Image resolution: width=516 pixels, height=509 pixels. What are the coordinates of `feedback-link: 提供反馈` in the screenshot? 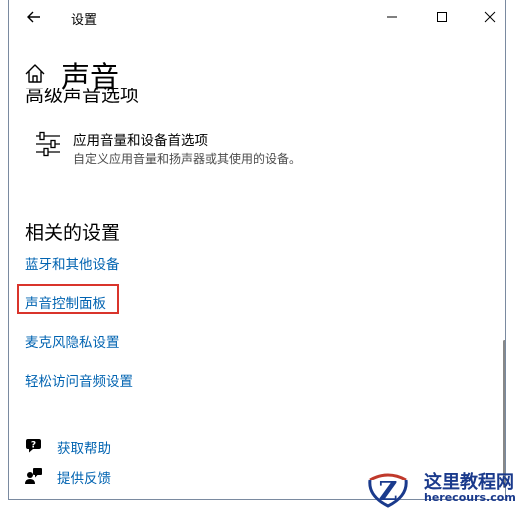 It's located at (125, 477).